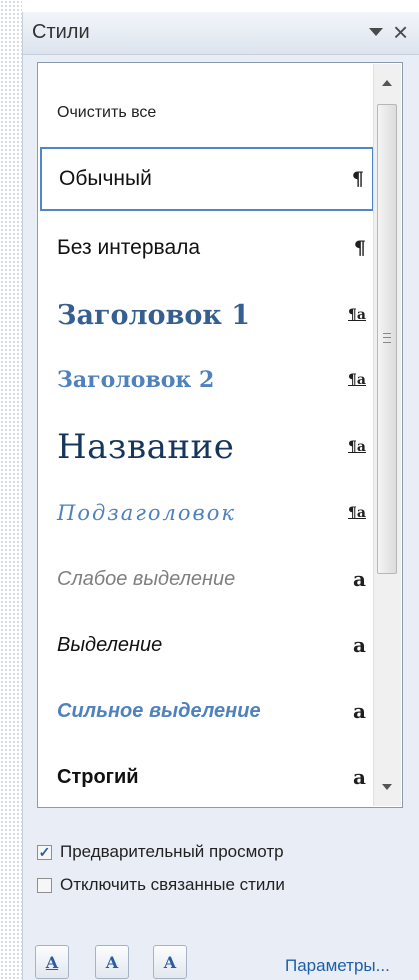  I want to click on style-item-no-spacing: Без интервала ¶, so click(207, 248).